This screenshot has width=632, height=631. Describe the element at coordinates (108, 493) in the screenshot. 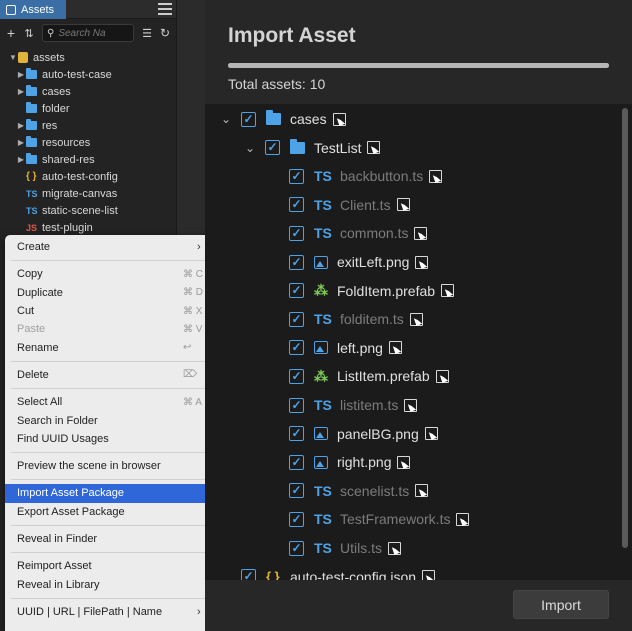

I see `menu-item-import-asset-package: Import Asset Package` at that location.